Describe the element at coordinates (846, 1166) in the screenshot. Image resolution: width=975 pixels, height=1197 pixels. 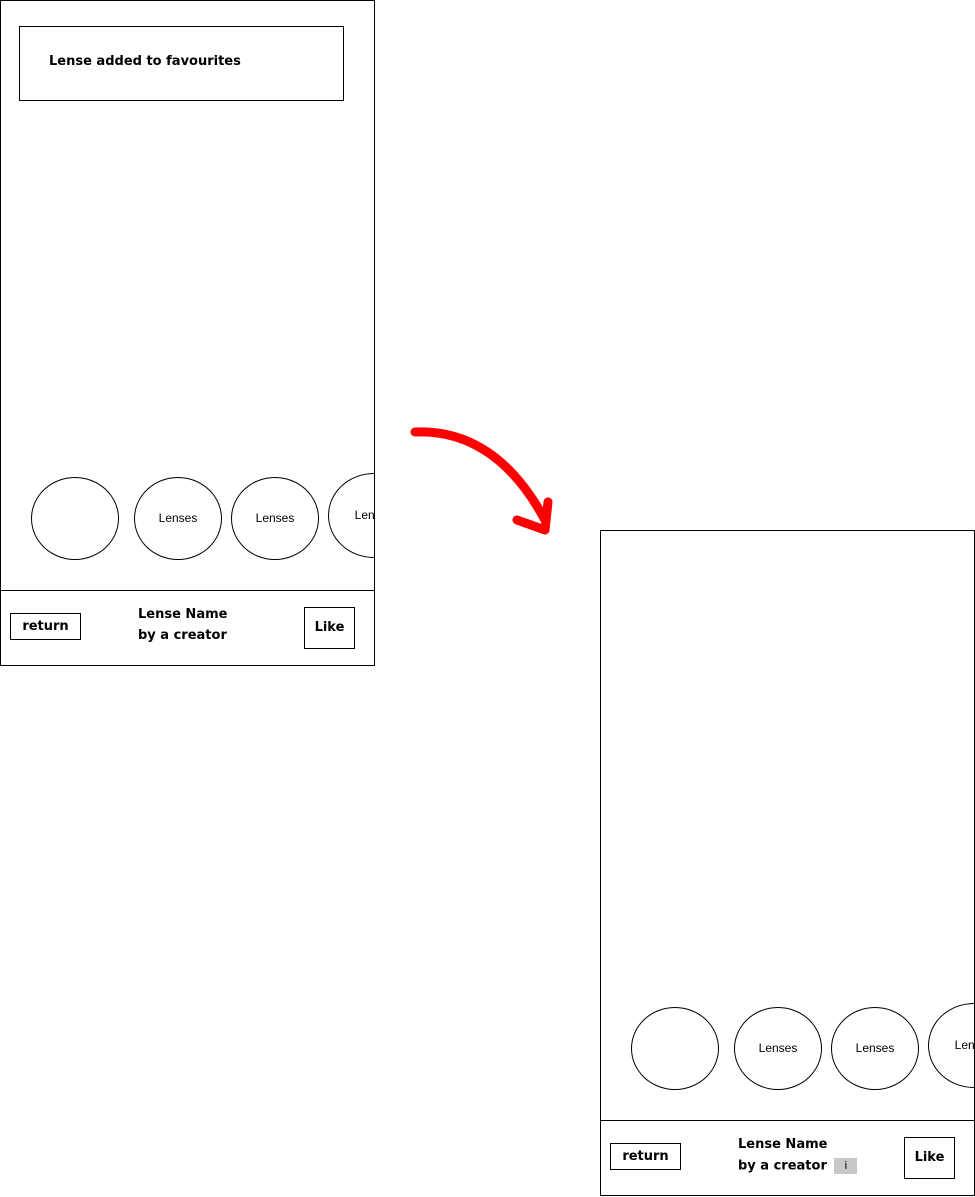
I see `info-icon: i` at that location.